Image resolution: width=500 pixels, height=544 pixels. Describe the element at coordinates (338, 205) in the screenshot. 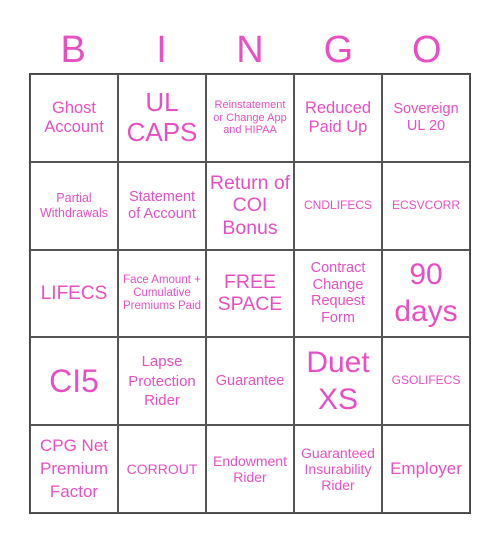

I see `bingo-cell: CNDLIFECS` at that location.